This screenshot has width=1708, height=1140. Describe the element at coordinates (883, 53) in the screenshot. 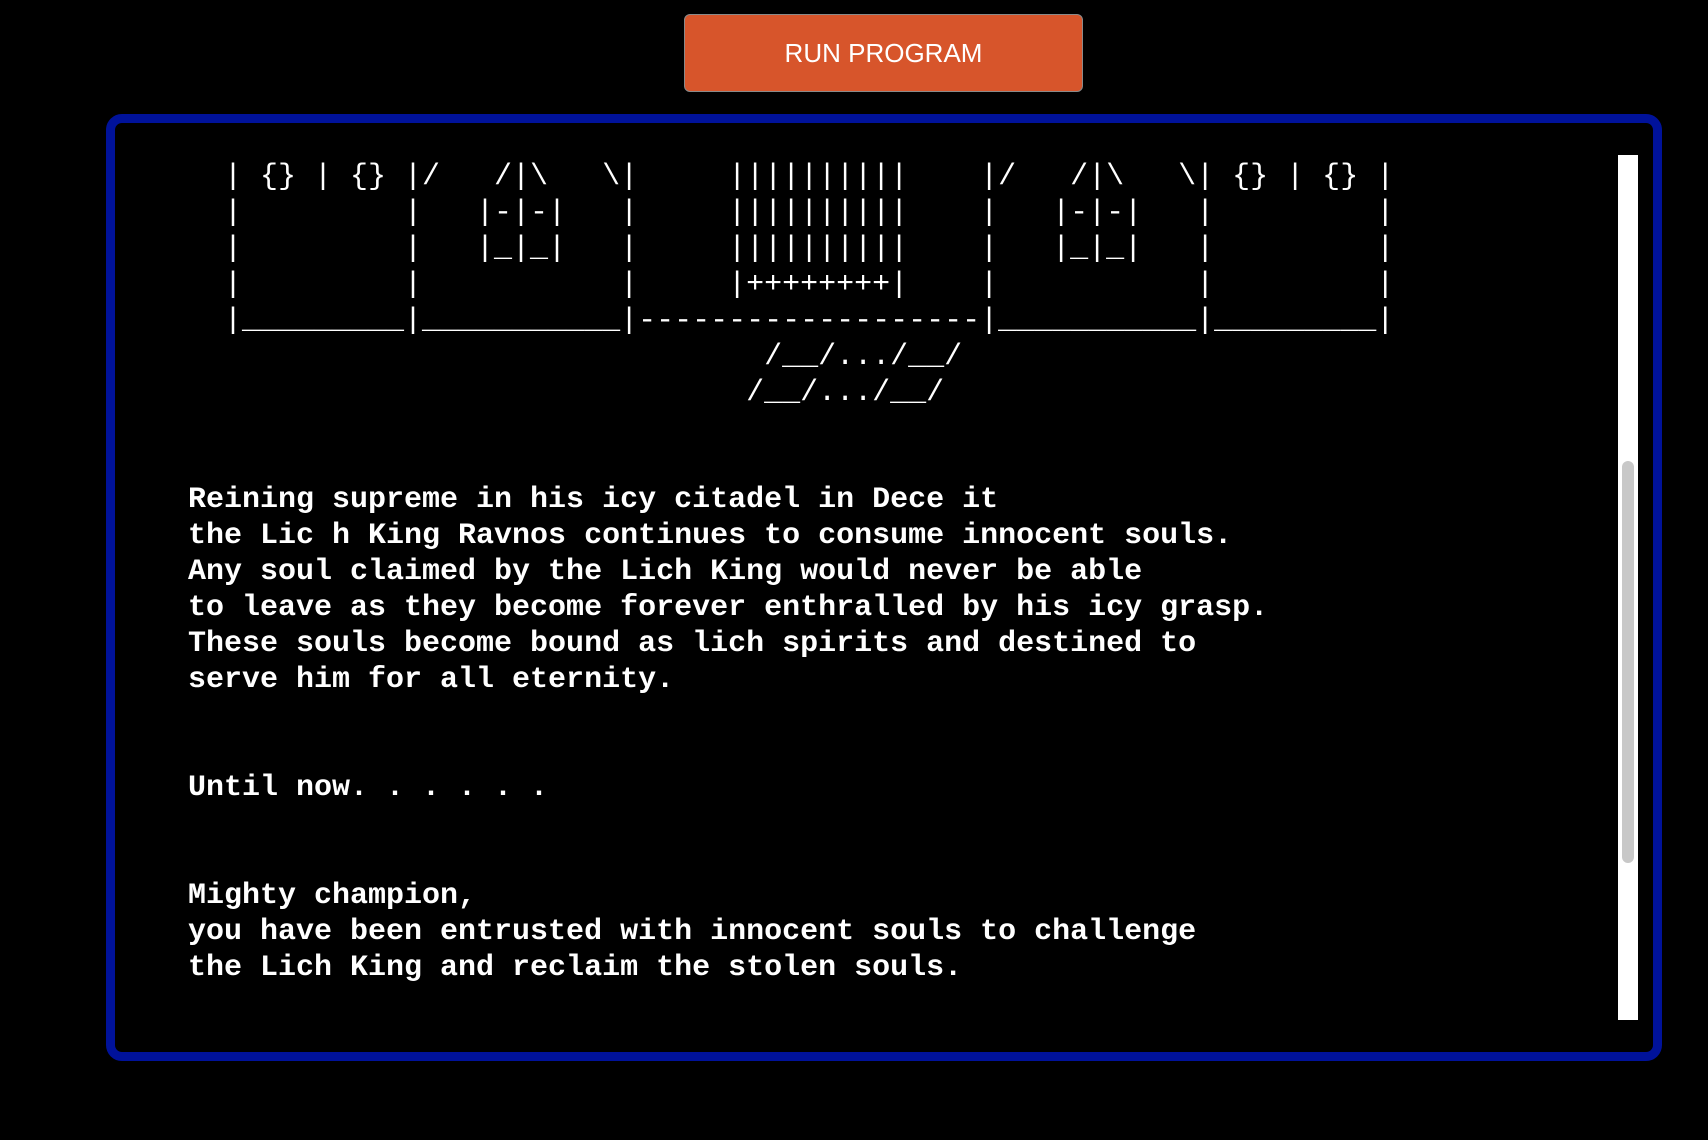

I see `run-program-button: RUN PROGRAM` at that location.